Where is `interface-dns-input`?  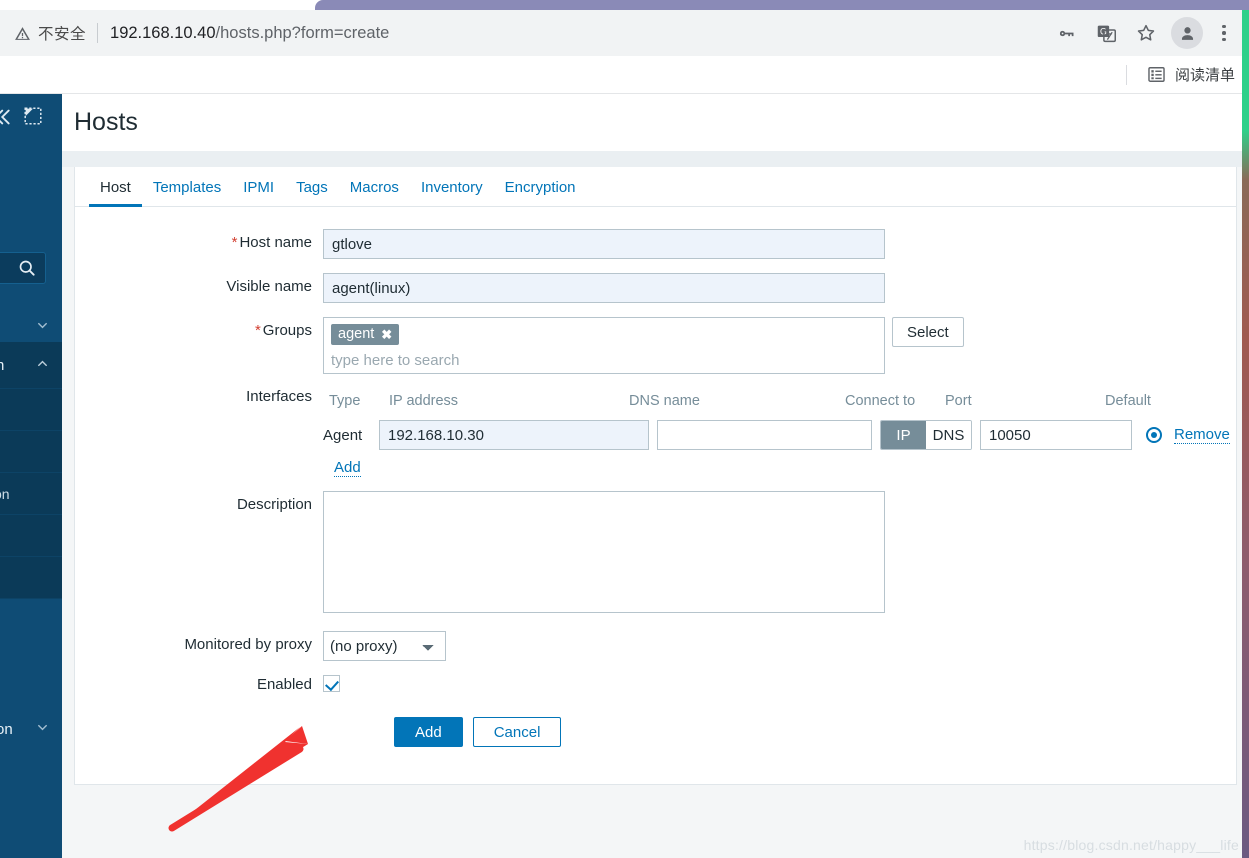
interface-dns-input is located at coordinates (764, 435).